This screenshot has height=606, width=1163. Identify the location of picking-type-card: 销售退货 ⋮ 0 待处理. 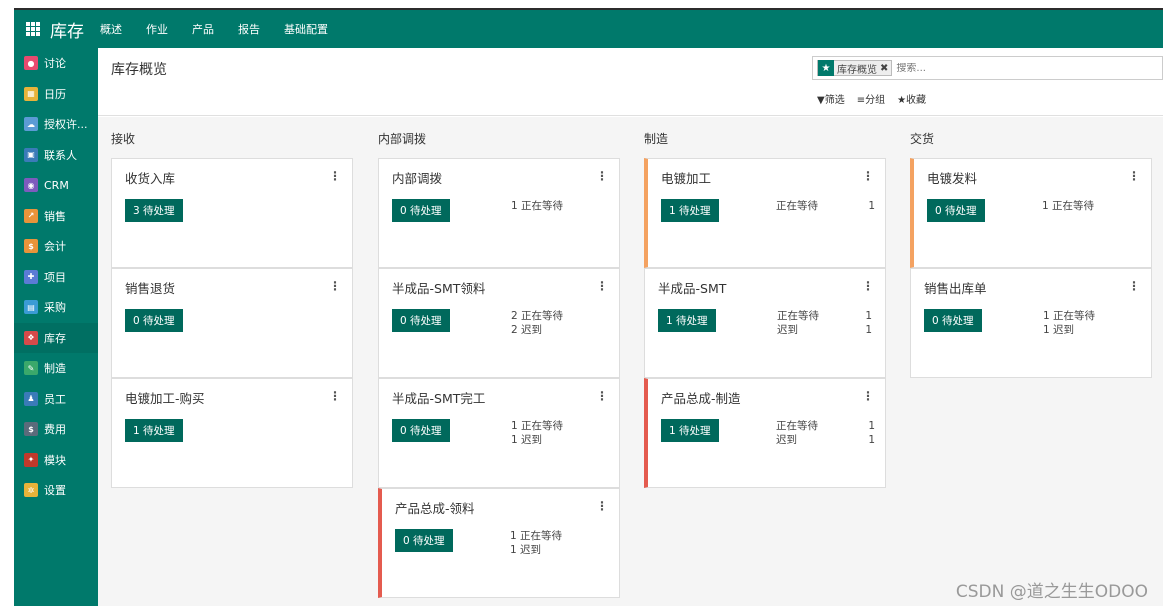
(232, 323).